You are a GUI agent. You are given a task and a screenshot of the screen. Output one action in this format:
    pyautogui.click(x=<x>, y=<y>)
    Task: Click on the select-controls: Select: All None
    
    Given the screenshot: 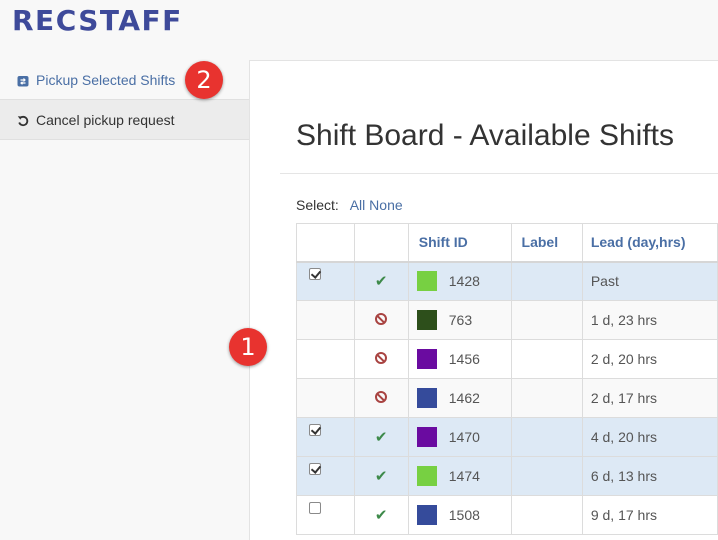 What is the action you would take?
    pyautogui.click(x=349, y=205)
    